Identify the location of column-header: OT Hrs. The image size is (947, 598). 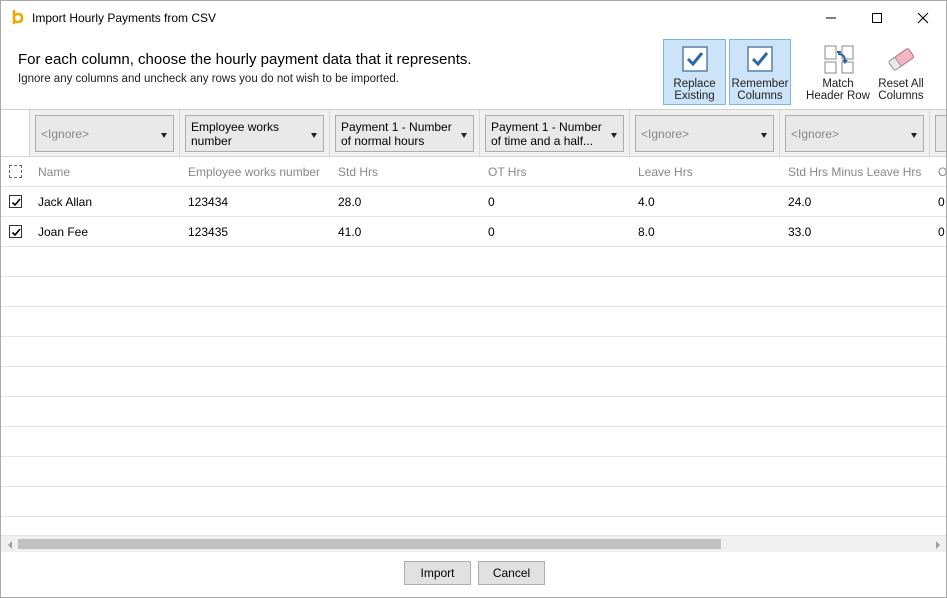
(507, 172).